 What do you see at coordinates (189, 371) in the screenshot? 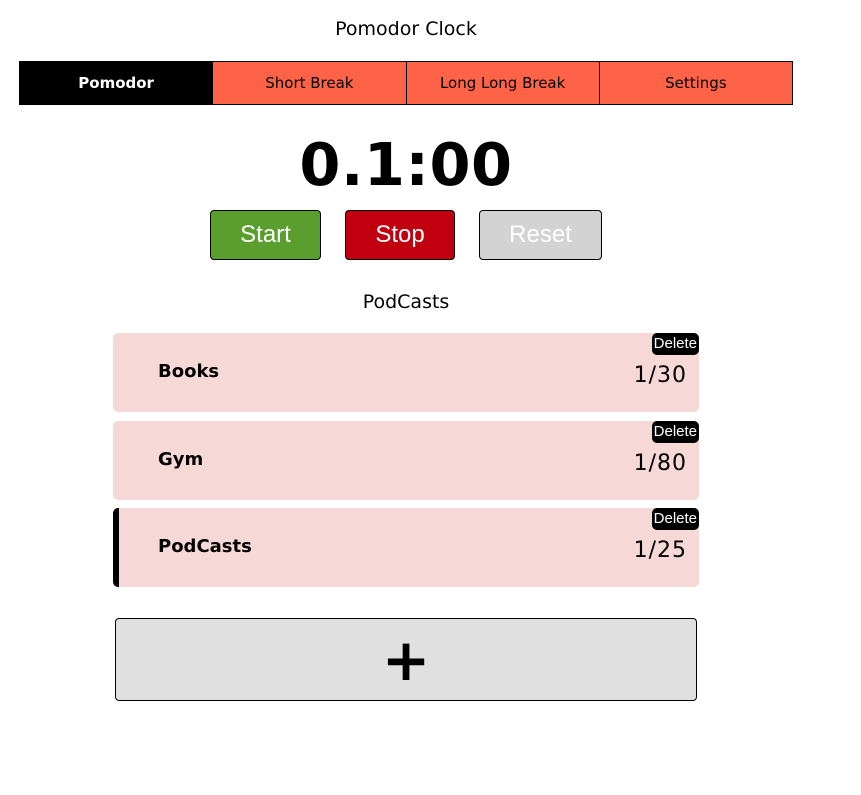
I see `task-name: Books` at bounding box center [189, 371].